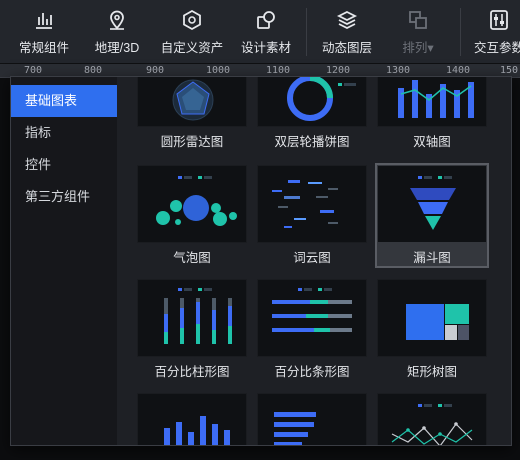 This screenshot has width=520, height=460. I want to click on ruler-tick: 1200, so click(338, 70).